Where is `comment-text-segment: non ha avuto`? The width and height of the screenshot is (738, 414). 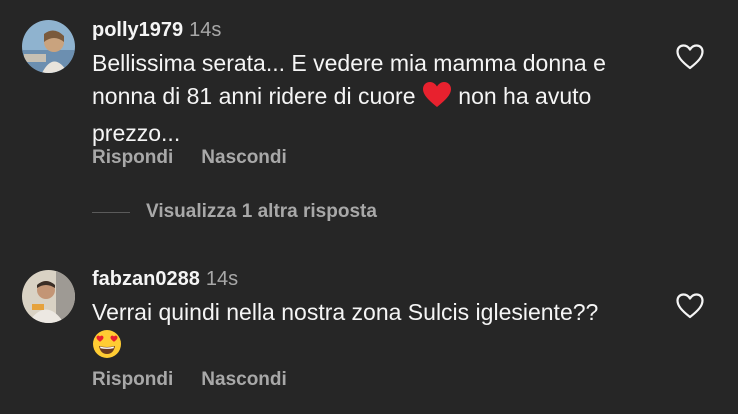 comment-text-segment: non ha avuto is located at coordinates (525, 96).